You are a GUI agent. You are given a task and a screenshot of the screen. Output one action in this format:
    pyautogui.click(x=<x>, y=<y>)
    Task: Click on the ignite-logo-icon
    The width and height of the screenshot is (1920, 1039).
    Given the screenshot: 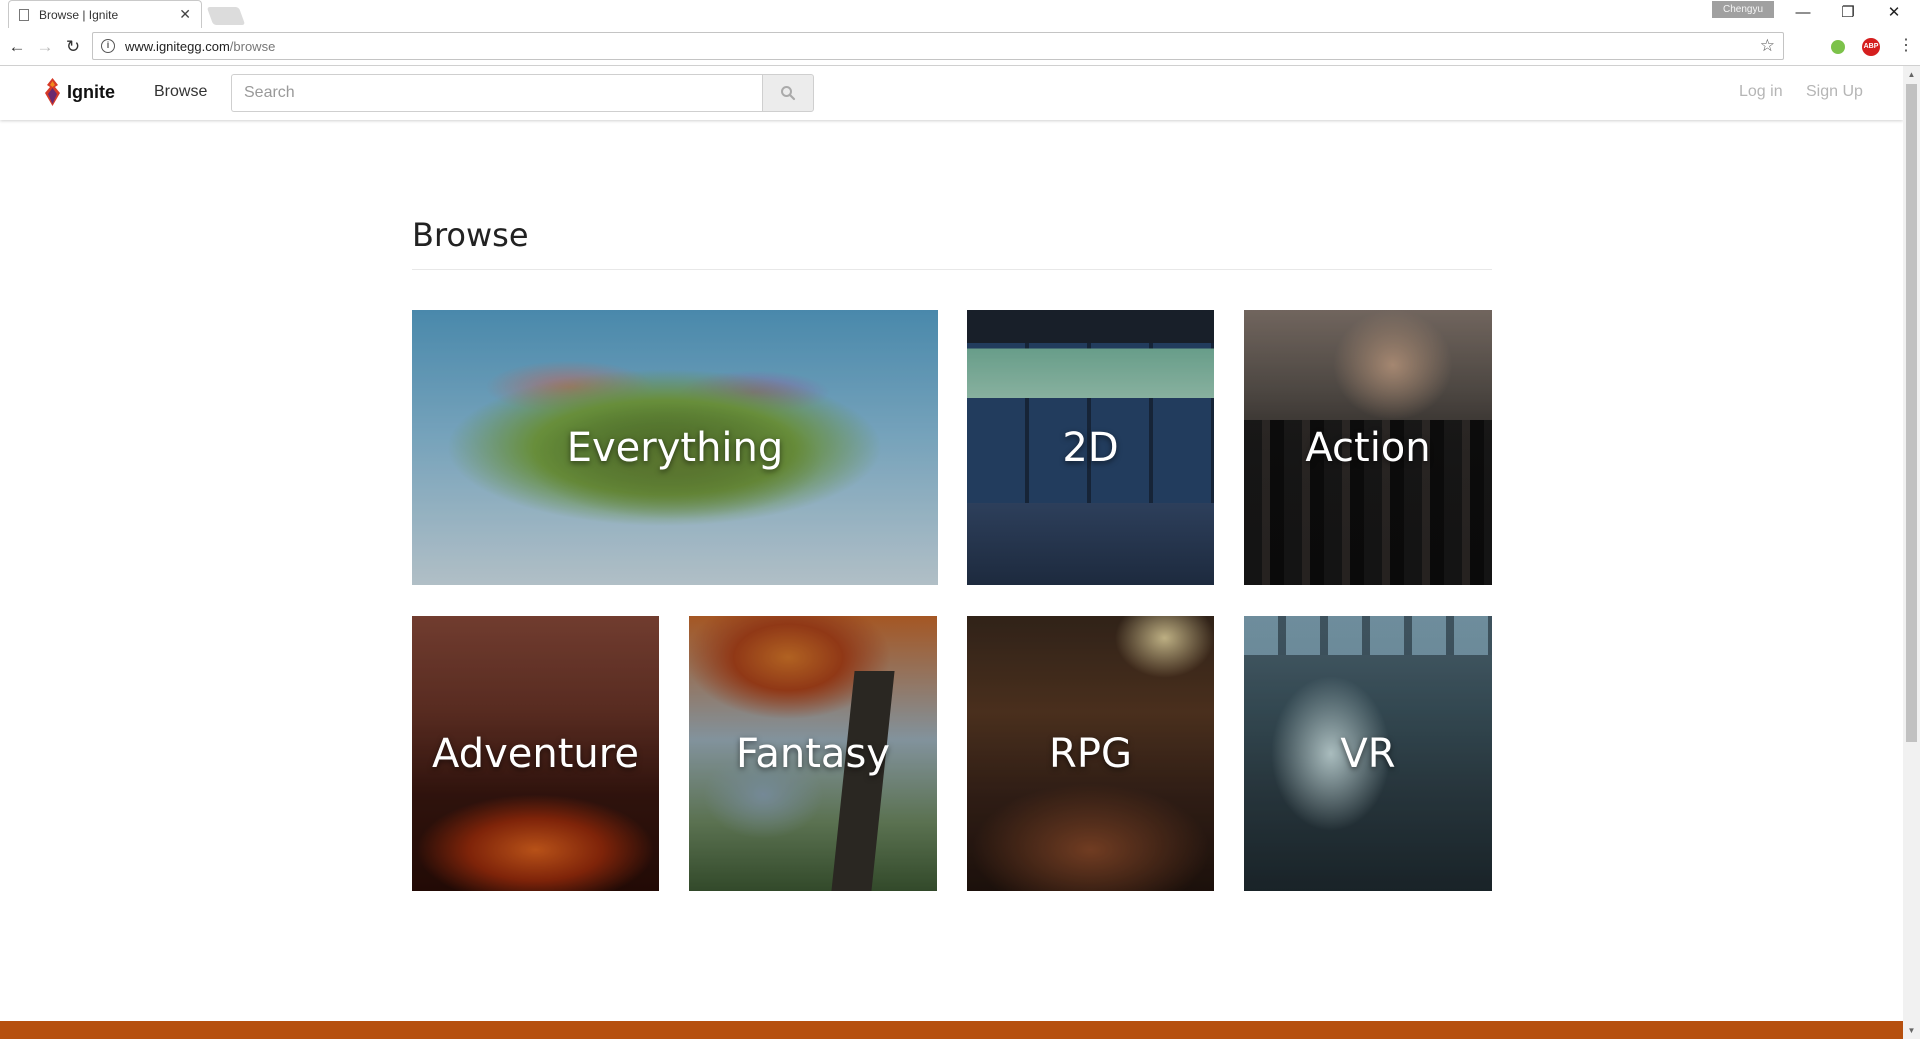 What is the action you would take?
    pyautogui.click(x=52, y=92)
    